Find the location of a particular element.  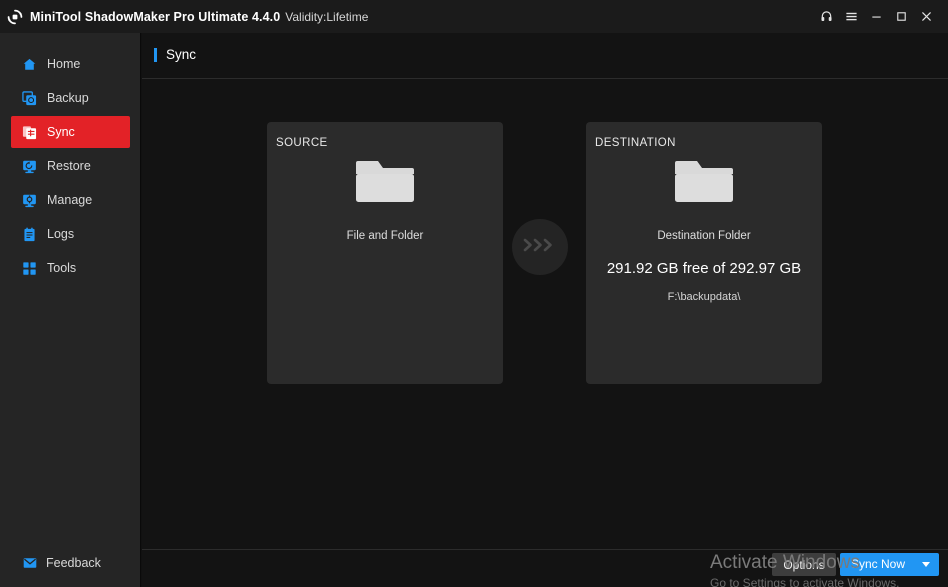

backup-icon is located at coordinates (29, 98).